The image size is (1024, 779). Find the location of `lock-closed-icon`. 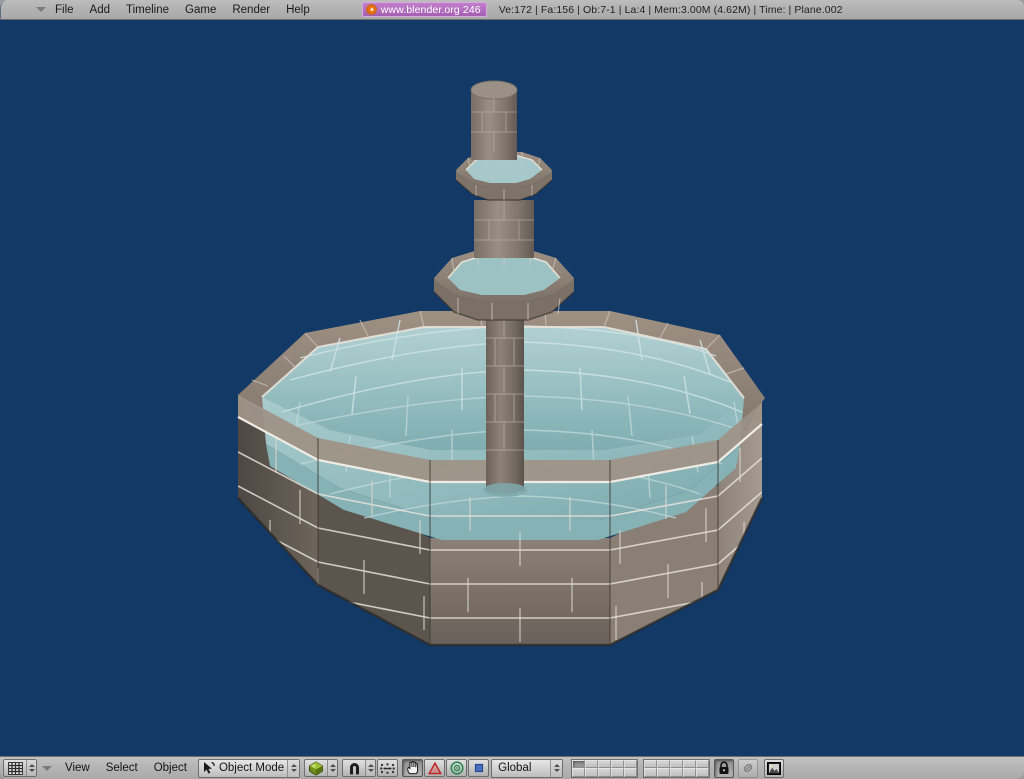

lock-closed-icon is located at coordinates (724, 768).